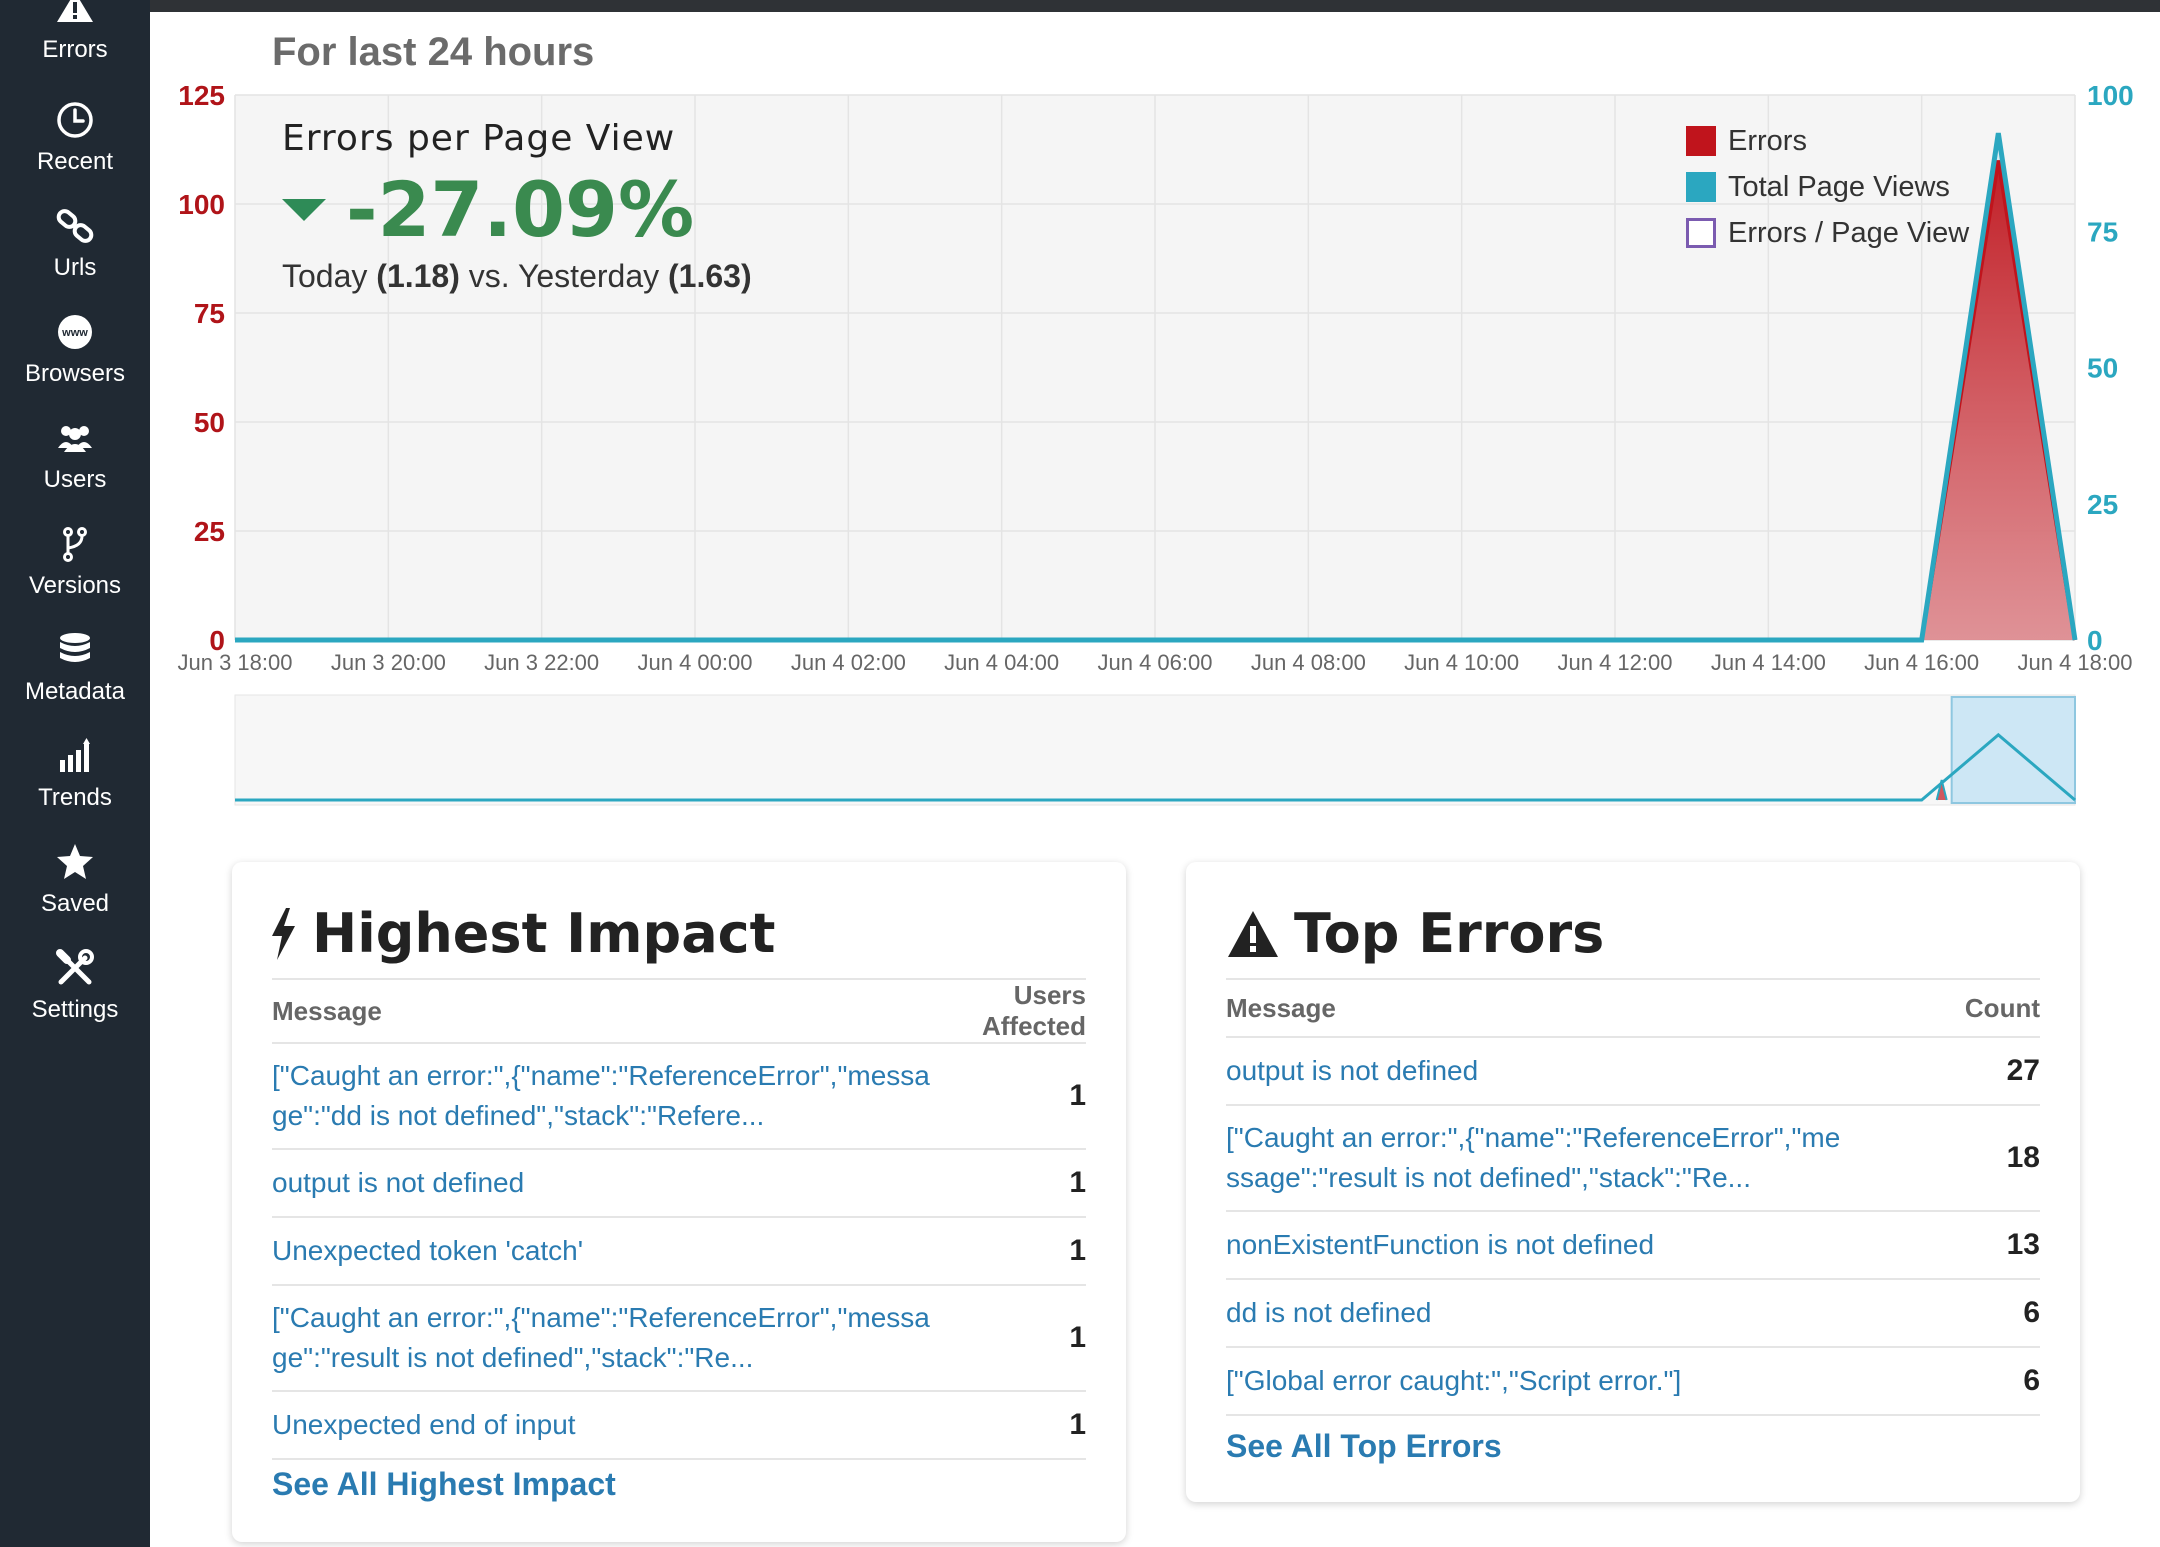  I want to click on sidebar-item-settings: Settings, so click(75, 998).